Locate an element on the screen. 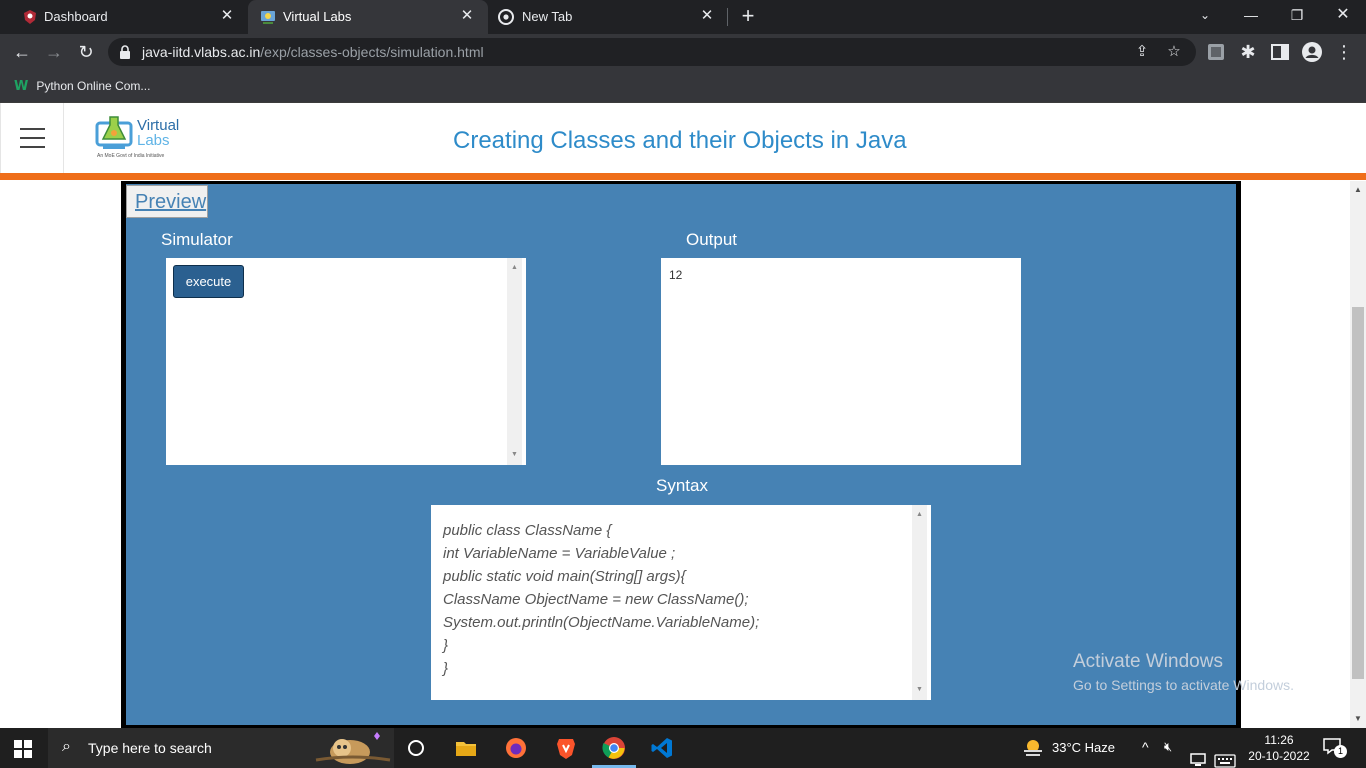 The height and width of the screenshot is (768, 1366). clock-time: 11:26 is located at coordinates (1279, 740).